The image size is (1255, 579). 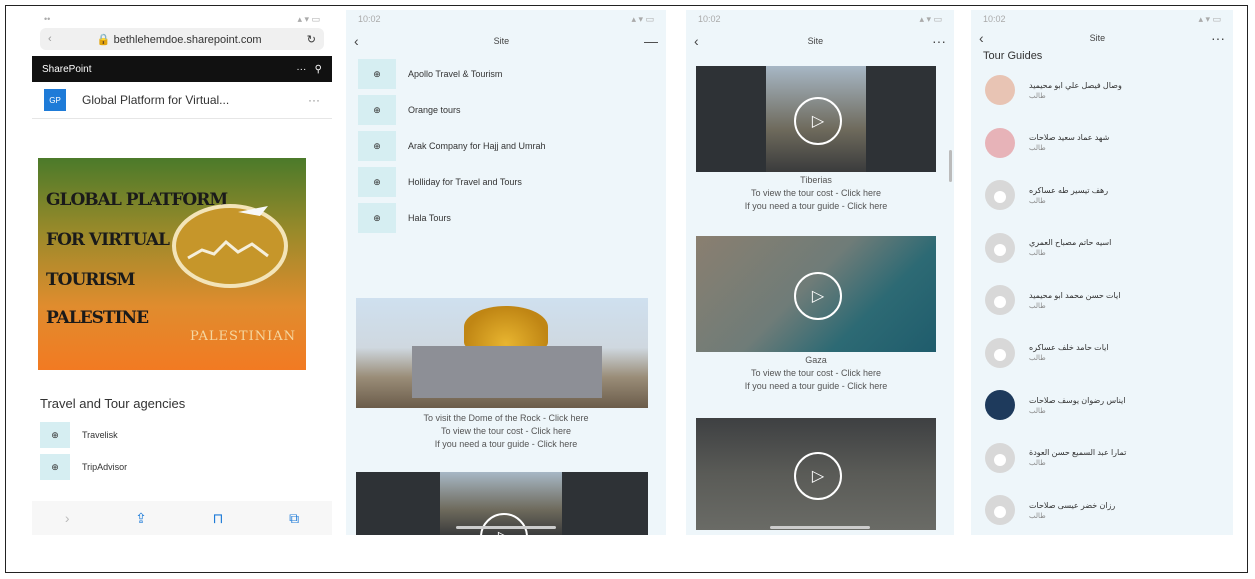 I want to click on list-item: رهف تيسير طه عساكره طالب, so click(x=1102, y=195).